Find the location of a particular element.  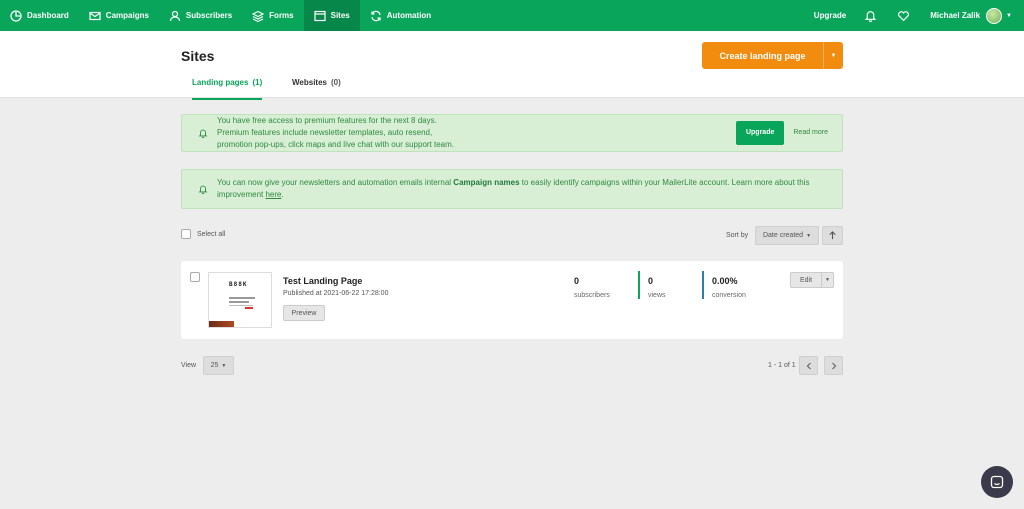

stat-conversion: 0.00% conversion is located at coordinates (729, 287).